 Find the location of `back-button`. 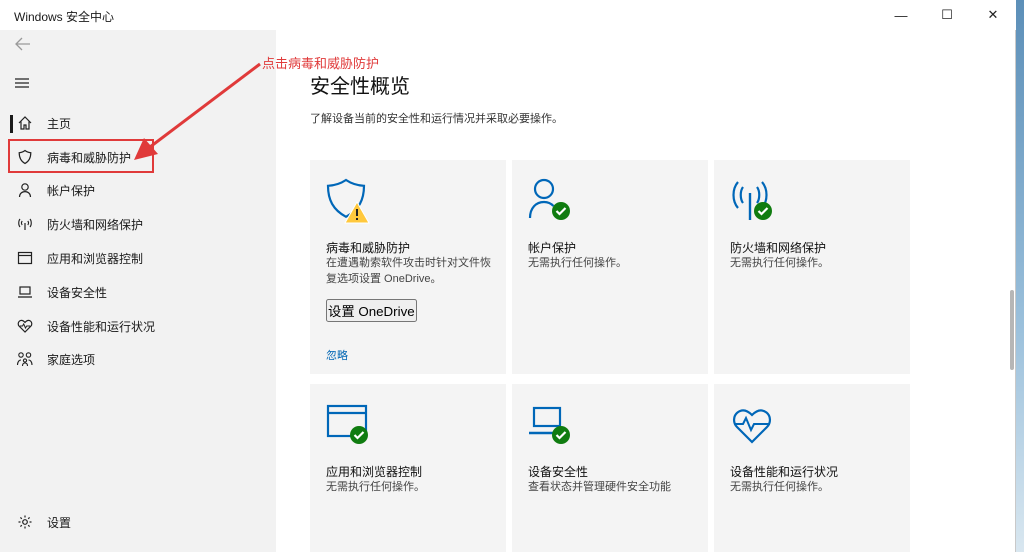

back-button is located at coordinates (24, 44).